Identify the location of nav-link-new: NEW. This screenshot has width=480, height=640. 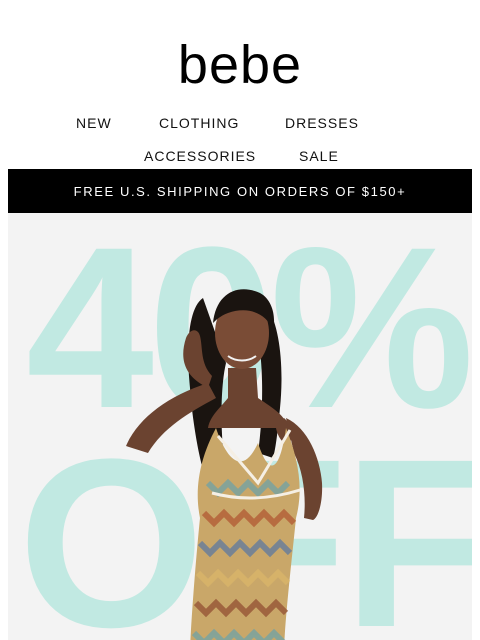
(94, 123).